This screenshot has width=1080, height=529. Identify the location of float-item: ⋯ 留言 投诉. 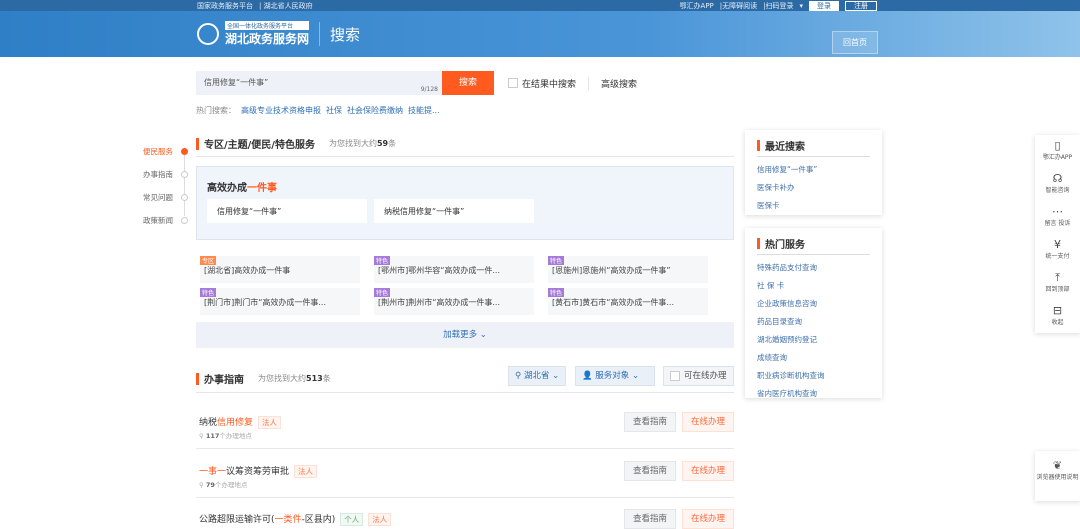
(1057, 217).